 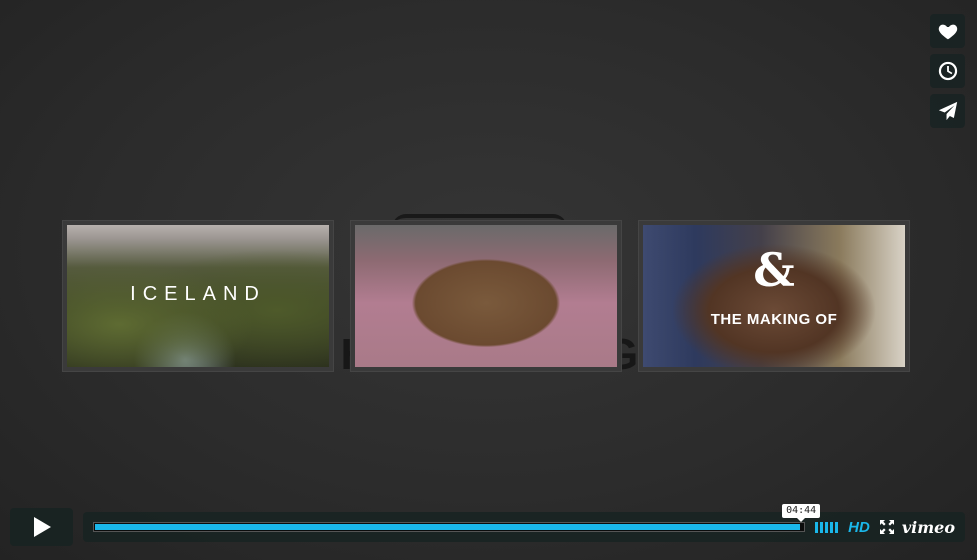 I want to click on progress-played, so click(x=447, y=527).